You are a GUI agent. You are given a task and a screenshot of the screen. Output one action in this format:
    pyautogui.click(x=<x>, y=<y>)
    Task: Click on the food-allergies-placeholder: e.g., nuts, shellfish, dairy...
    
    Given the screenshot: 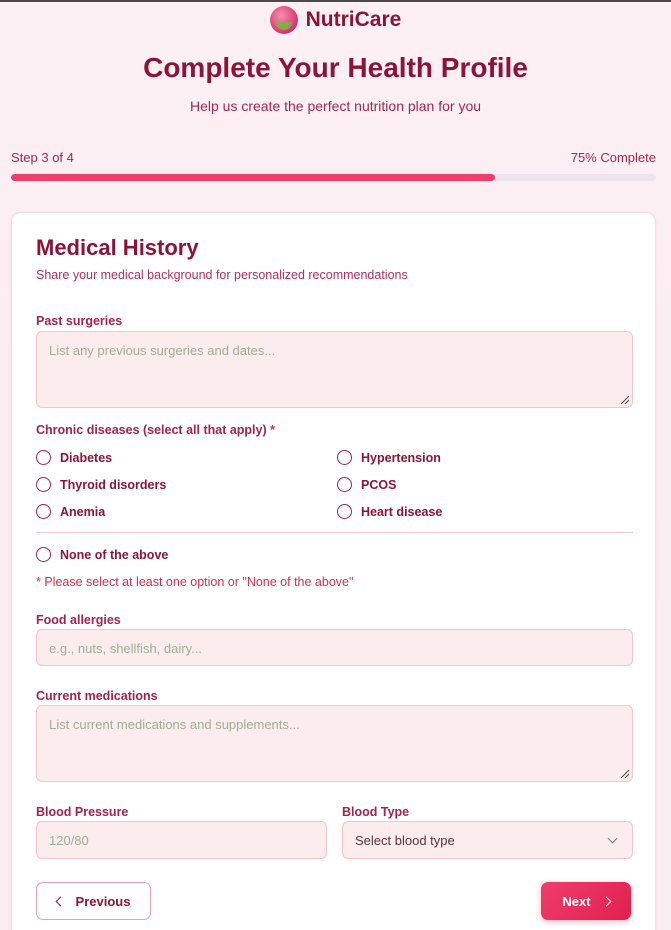 What is the action you would take?
    pyautogui.click(x=125, y=648)
    